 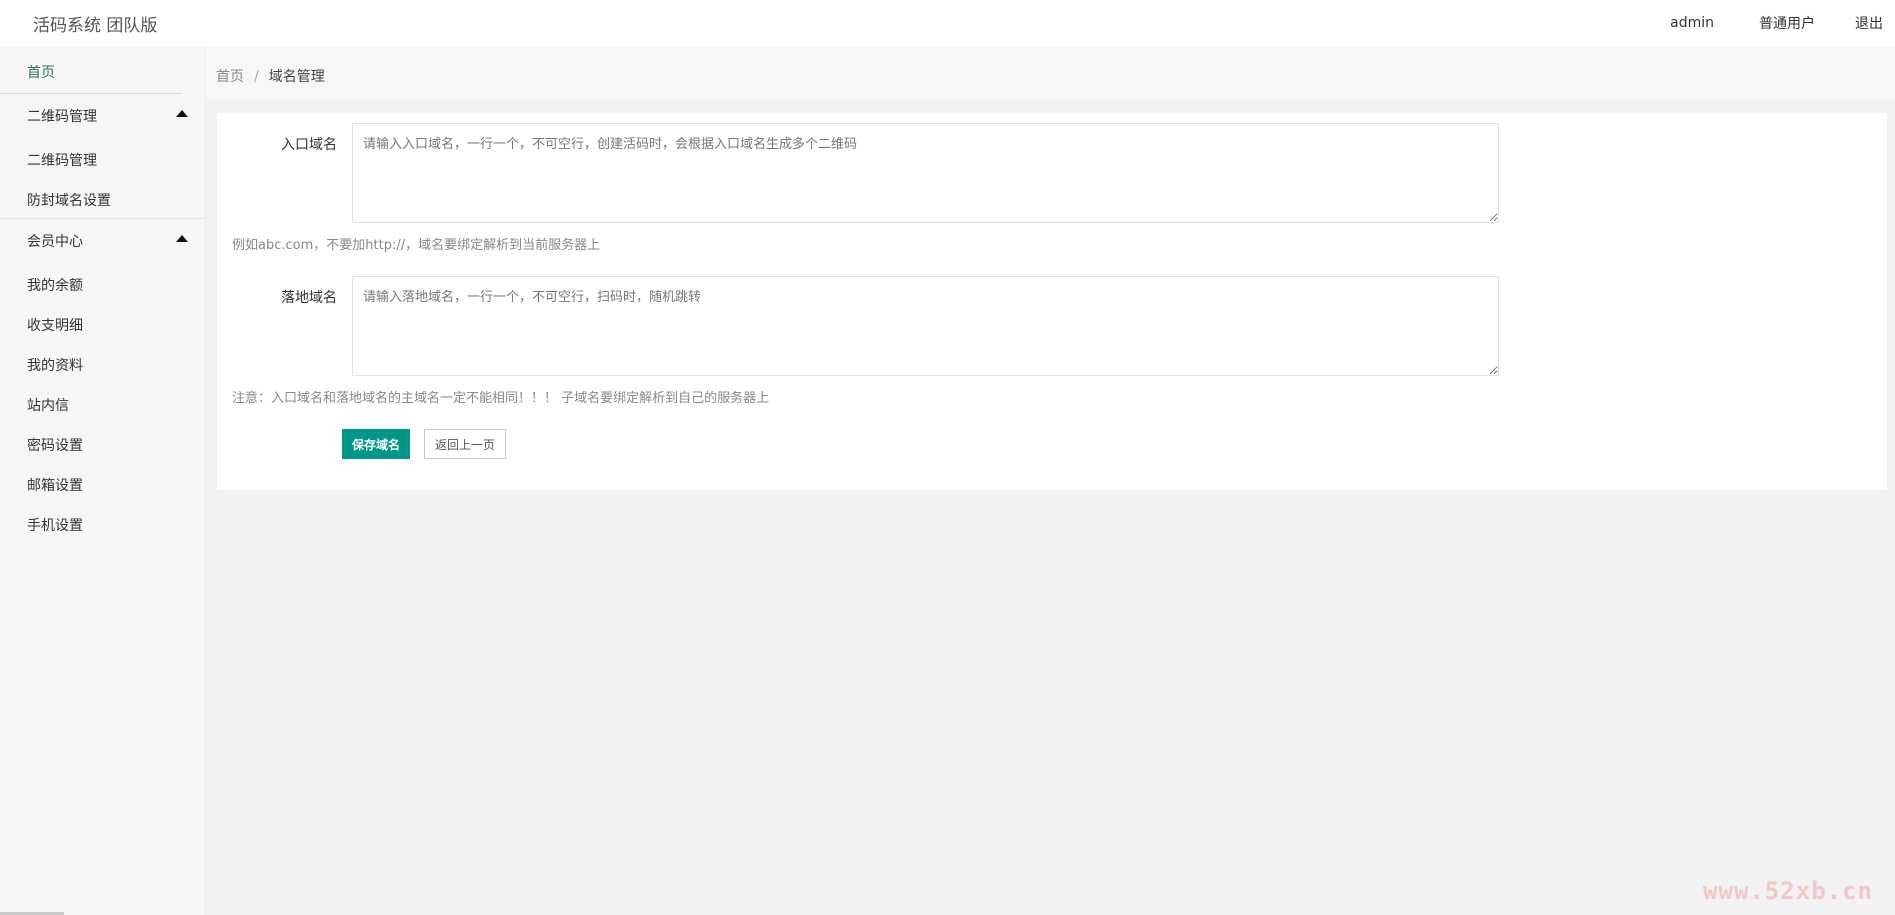 What do you see at coordinates (947, 23) in the screenshot?
I see `top-bar: 活码系统 团队版 admin 普通用户 退出` at bounding box center [947, 23].